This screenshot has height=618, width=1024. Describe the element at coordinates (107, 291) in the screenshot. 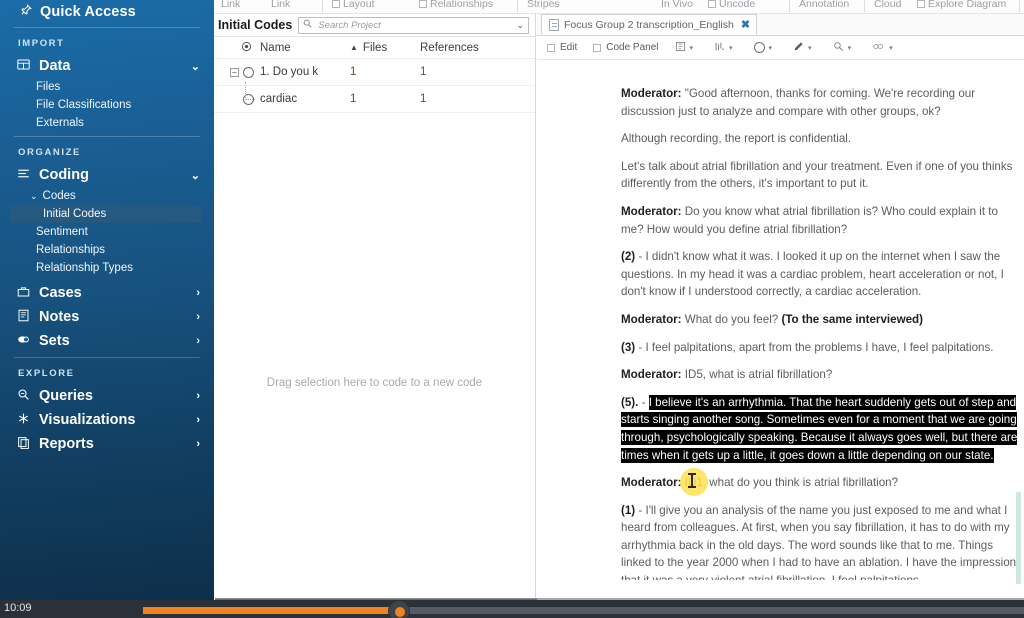

I see `sidebar-item-cases: Cases ›` at that location.